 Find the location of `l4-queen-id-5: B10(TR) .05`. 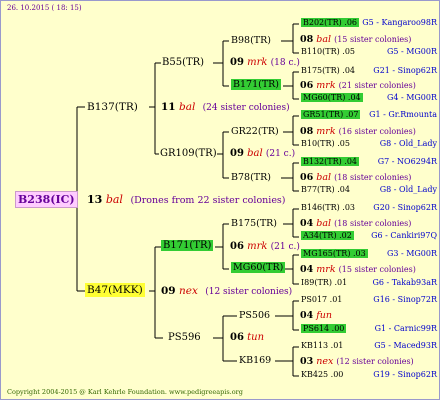

l4-queen-id-5: B10(TR) .05 is located at coordinates (325, 143).